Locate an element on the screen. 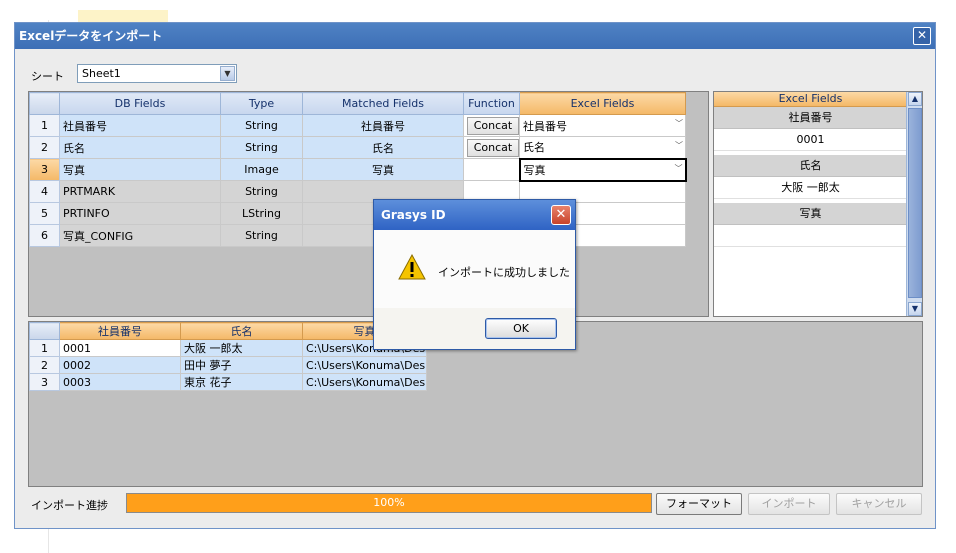  table-row: 2 氏名 String 氏名 Concat 氏名 ﹀ is located at coordinates (357, 147).